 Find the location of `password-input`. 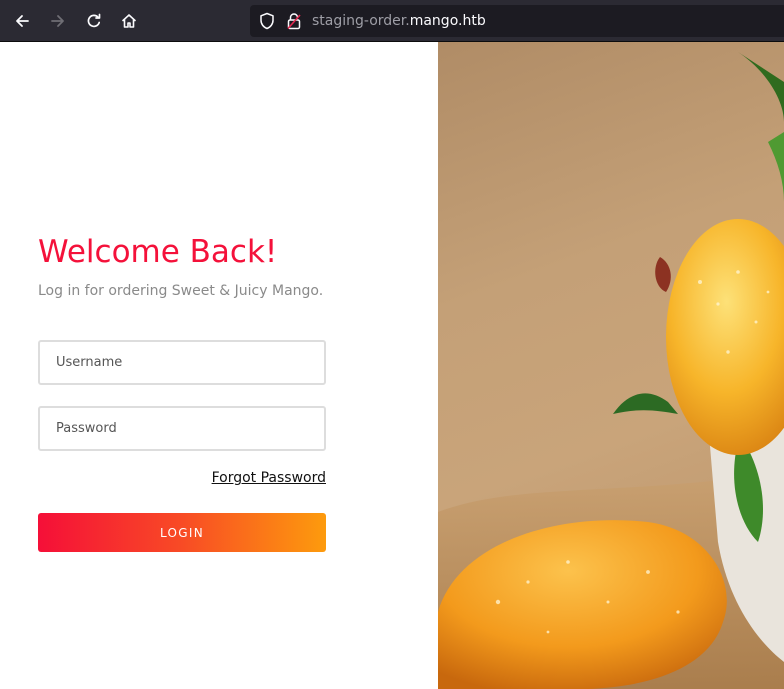

password-input is located at coordinates (182, 428).